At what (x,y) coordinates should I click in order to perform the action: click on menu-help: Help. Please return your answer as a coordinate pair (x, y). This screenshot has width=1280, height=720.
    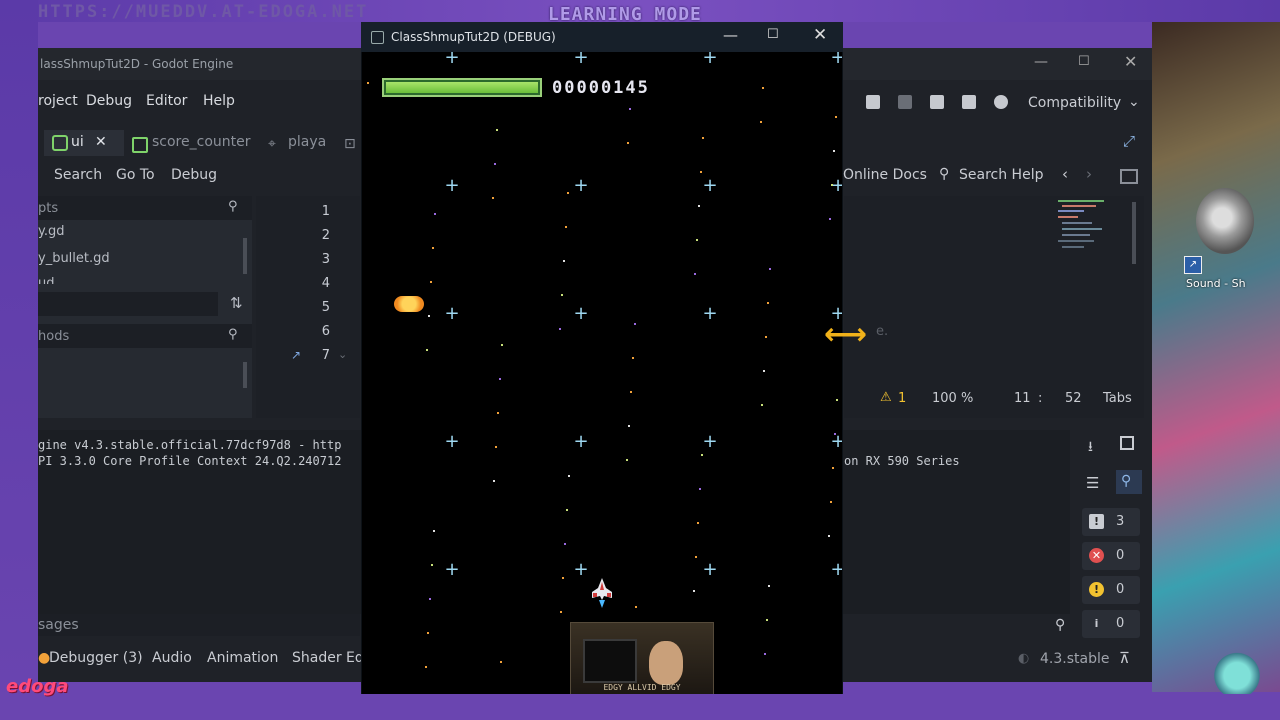
    Looking at the image, I should click on (219, 101).